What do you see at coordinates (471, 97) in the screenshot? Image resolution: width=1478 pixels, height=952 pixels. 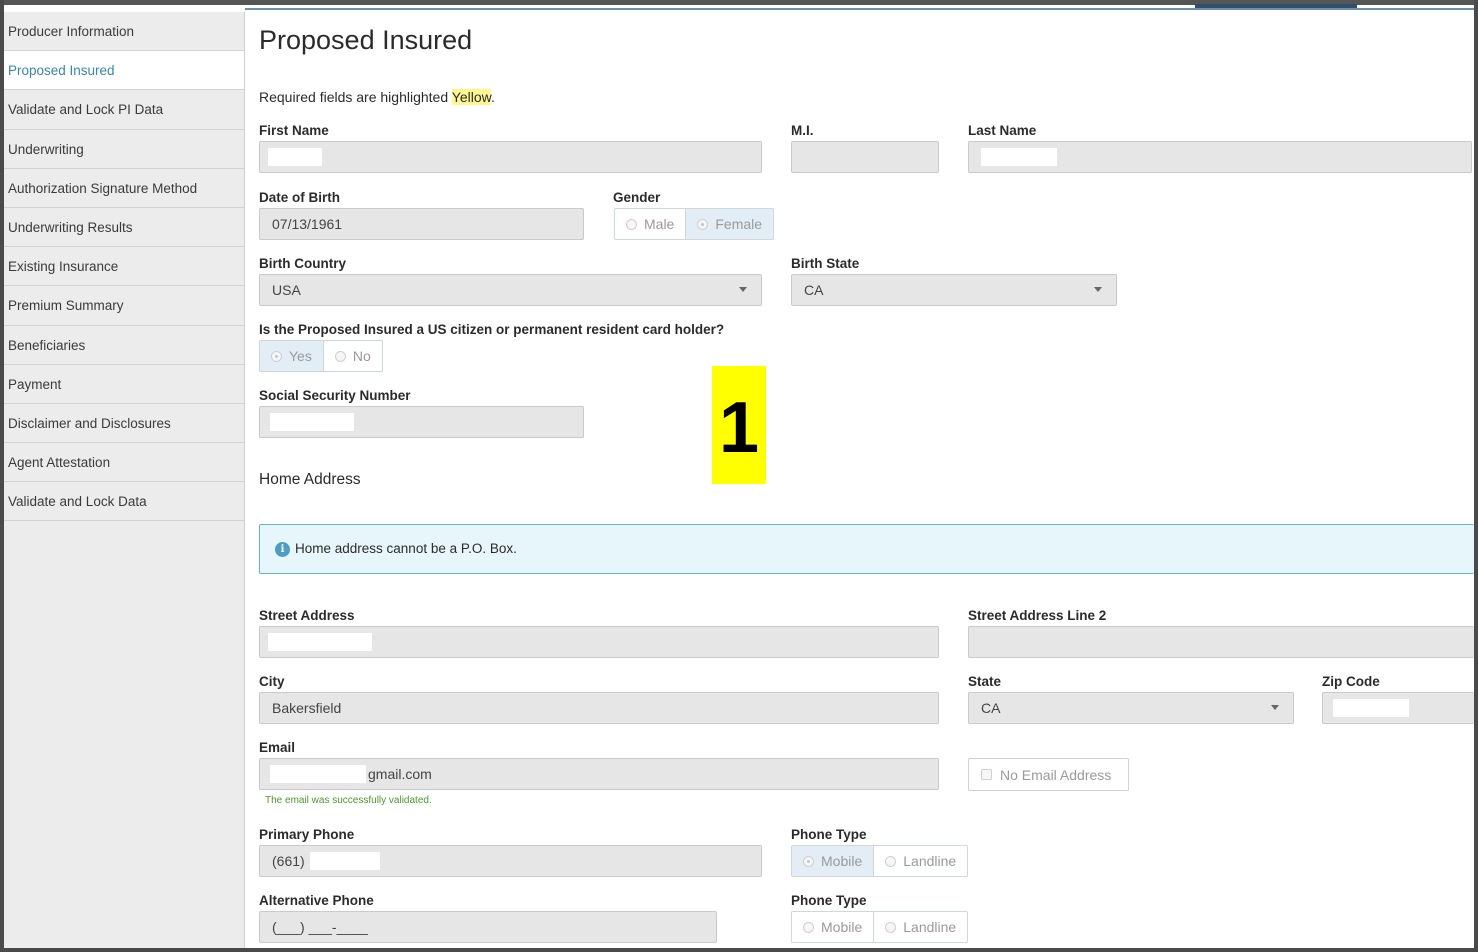 I see `required-note-highlight: Yellow` at bounding box center [471, 97].